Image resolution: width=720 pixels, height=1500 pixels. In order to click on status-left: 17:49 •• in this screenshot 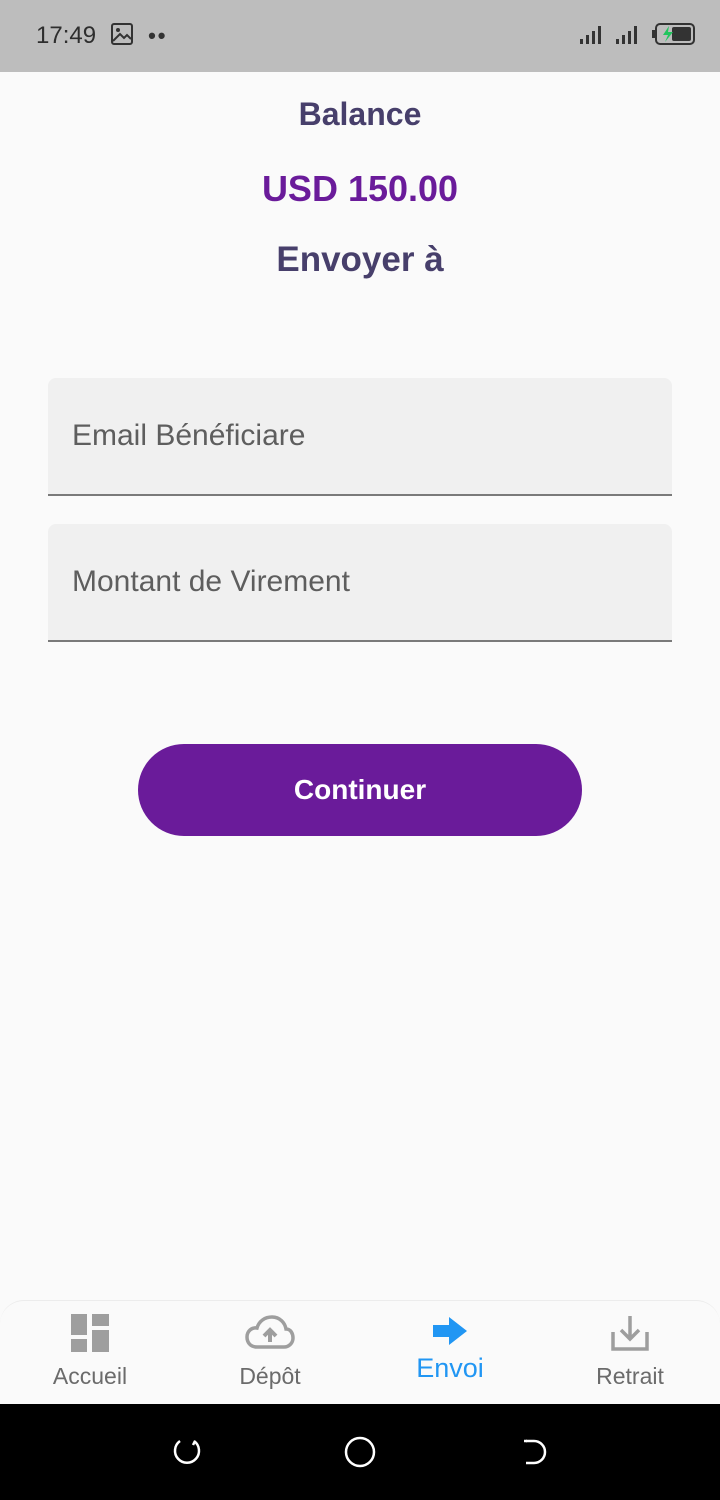, I will do `click(101, 36)`.